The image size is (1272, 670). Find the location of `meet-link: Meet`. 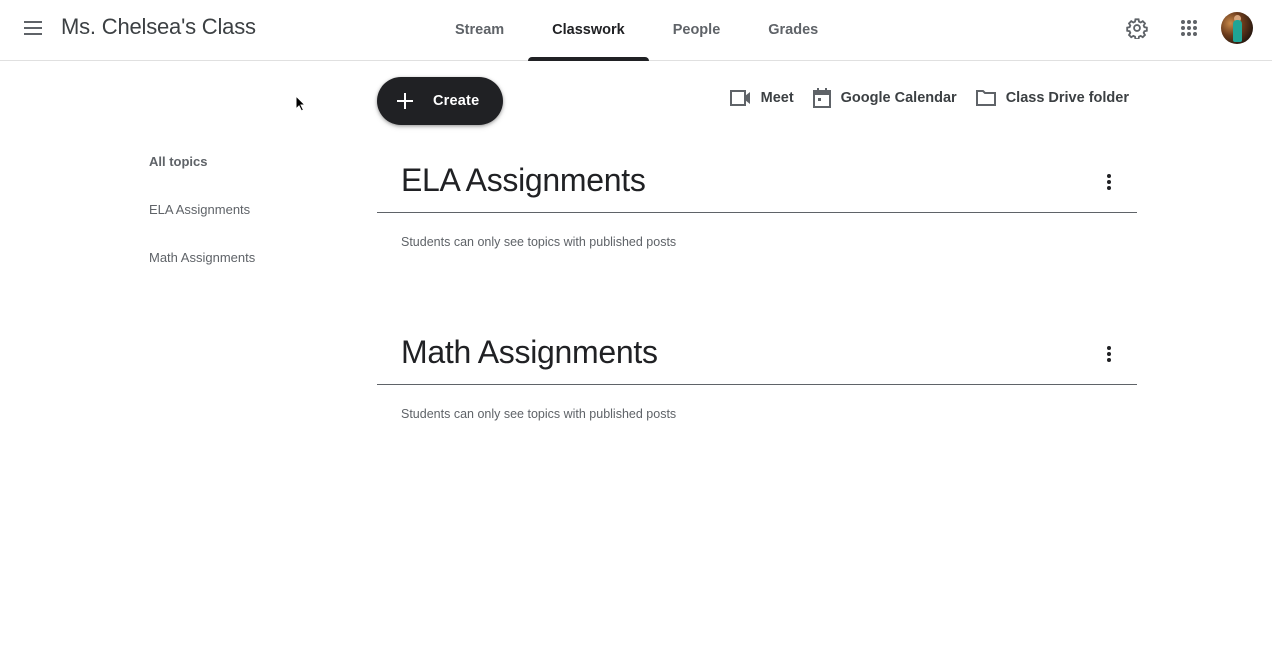

meet-link: Meet is located at coordinates (761, 98).